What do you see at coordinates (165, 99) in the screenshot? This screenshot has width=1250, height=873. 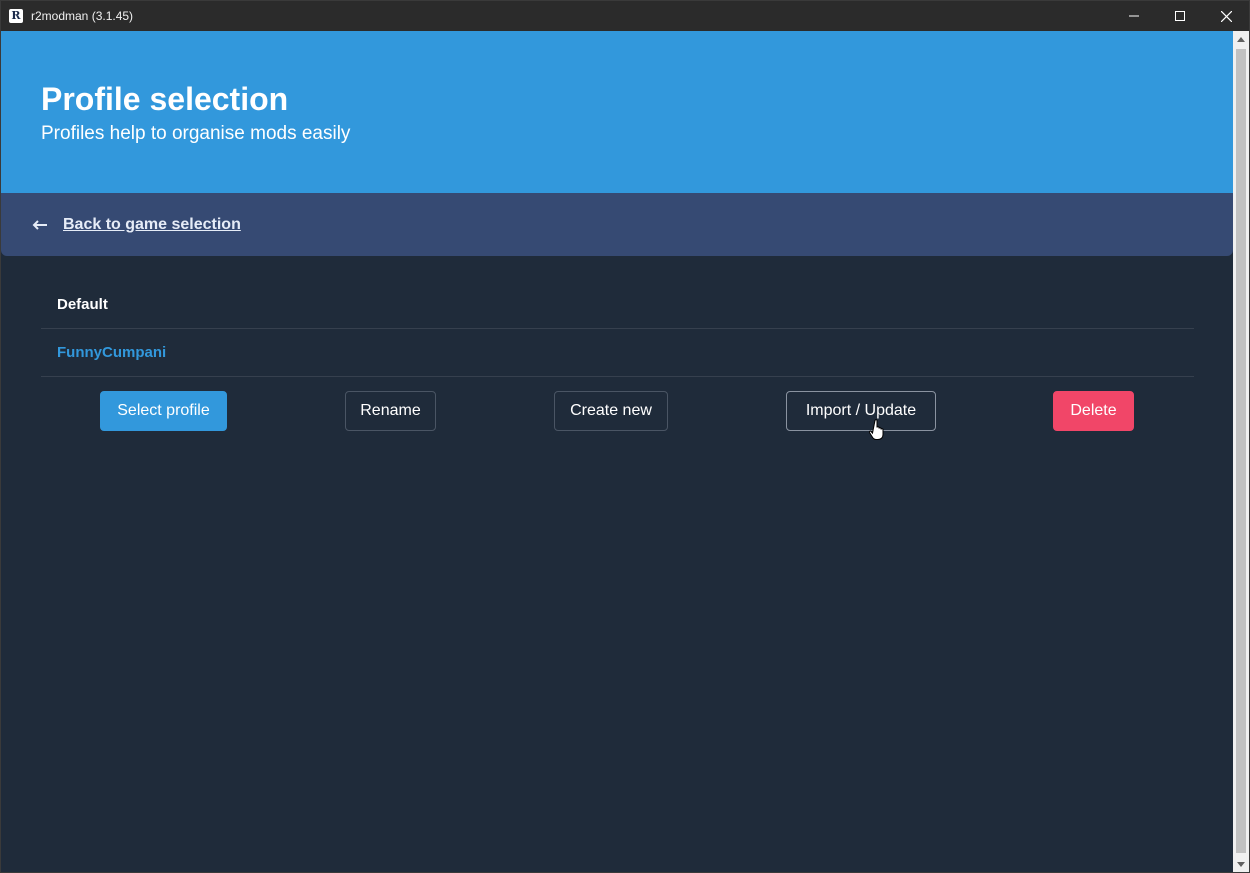 I see `page-title: Profile selection` at bounding box center [165, 99].